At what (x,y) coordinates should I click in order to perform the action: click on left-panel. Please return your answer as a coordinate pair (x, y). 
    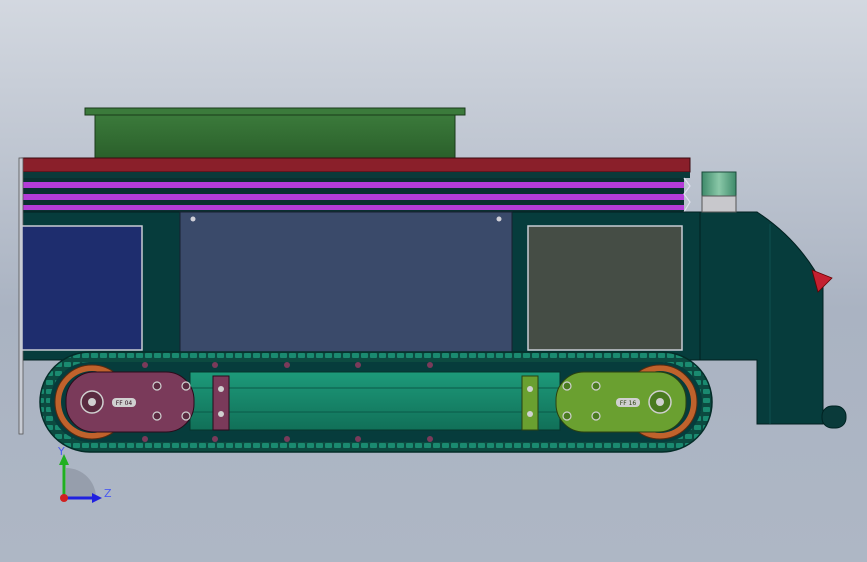
    Looking at the image, I should click on (82, 288).